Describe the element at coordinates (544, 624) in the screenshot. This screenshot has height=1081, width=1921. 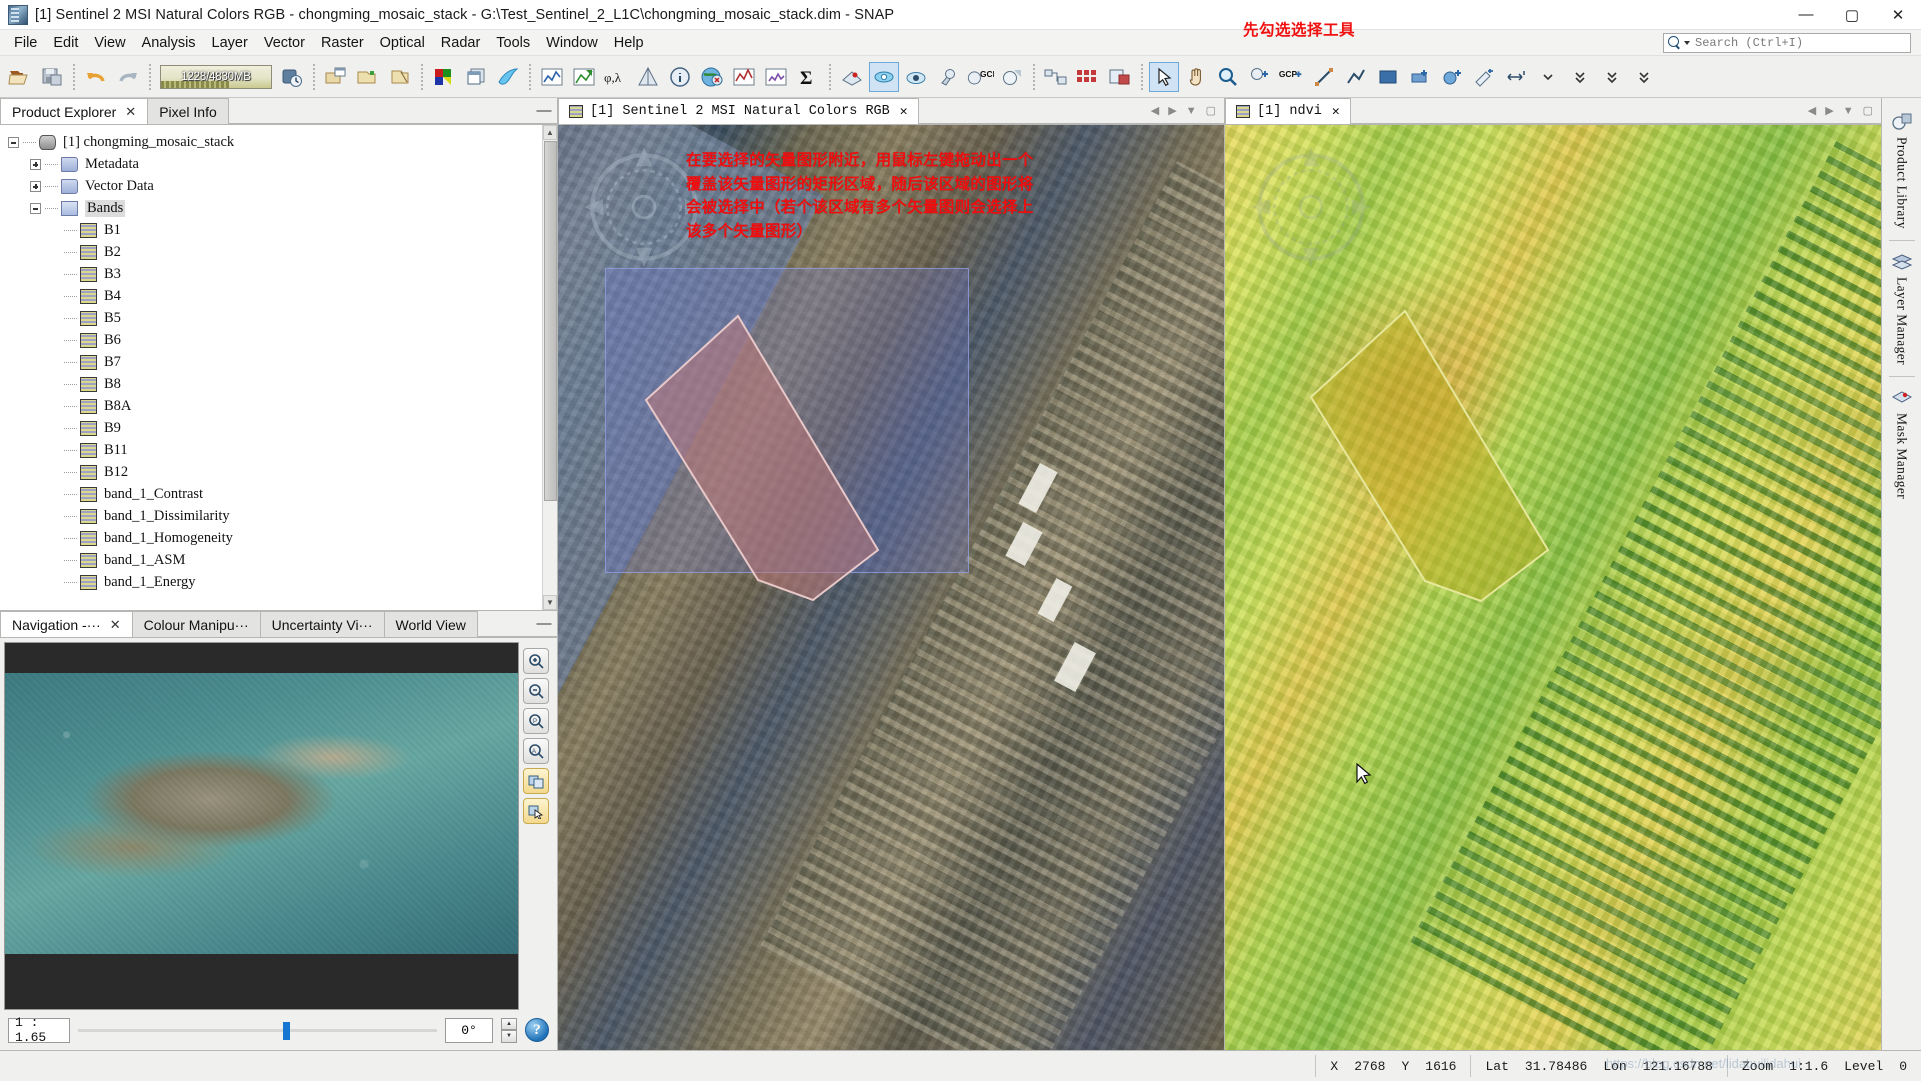
I see `minimize-navigation-button: —` at that location.